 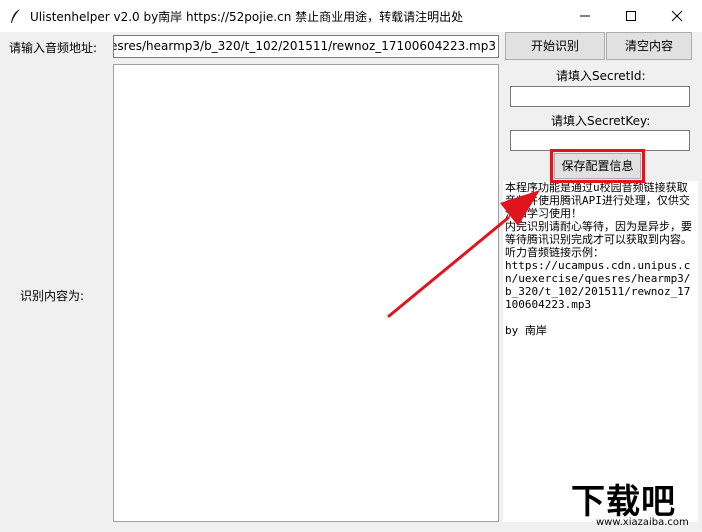 I want to click on minimize-icon, so click(x=585, y=16).